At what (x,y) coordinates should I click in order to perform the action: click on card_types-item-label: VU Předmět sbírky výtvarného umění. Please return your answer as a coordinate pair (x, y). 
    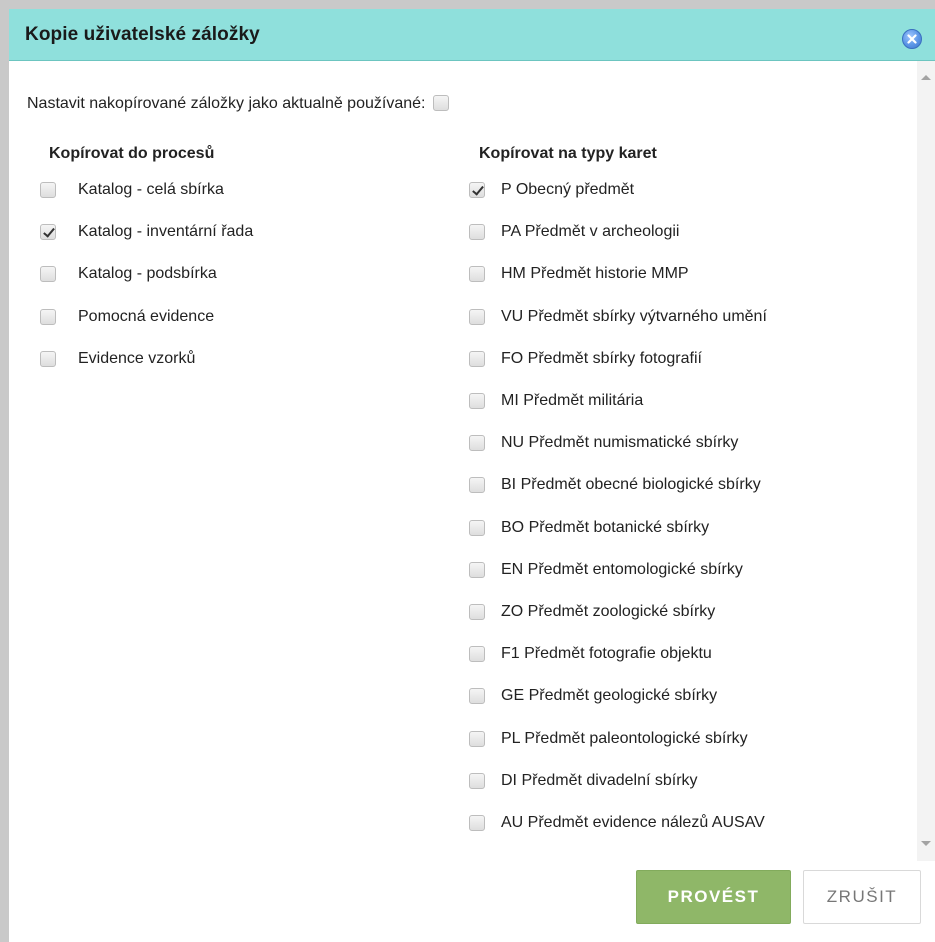
    Looking at the image, I should click on (634, 316).